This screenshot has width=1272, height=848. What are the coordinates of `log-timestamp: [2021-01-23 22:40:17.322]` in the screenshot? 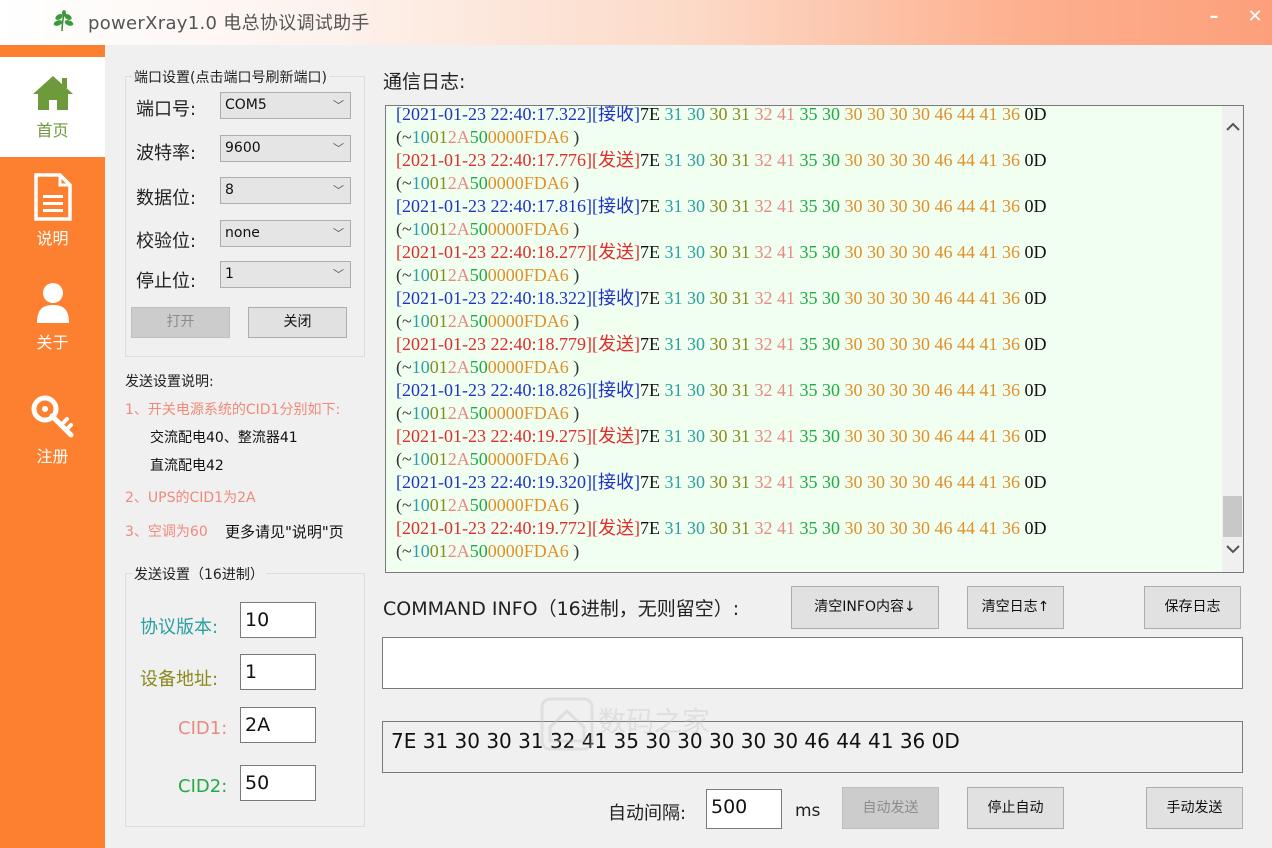 It's located at (494, 114).